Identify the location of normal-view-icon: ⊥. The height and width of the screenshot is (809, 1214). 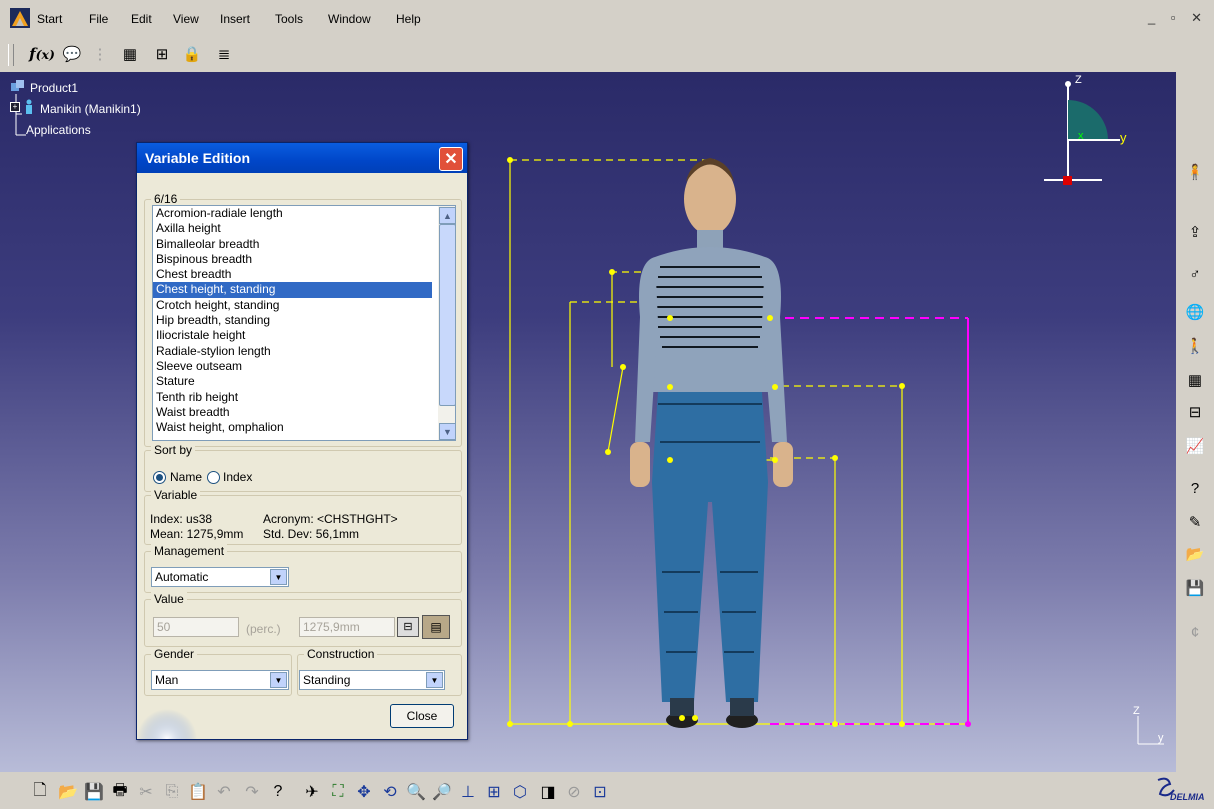
(468, 792).